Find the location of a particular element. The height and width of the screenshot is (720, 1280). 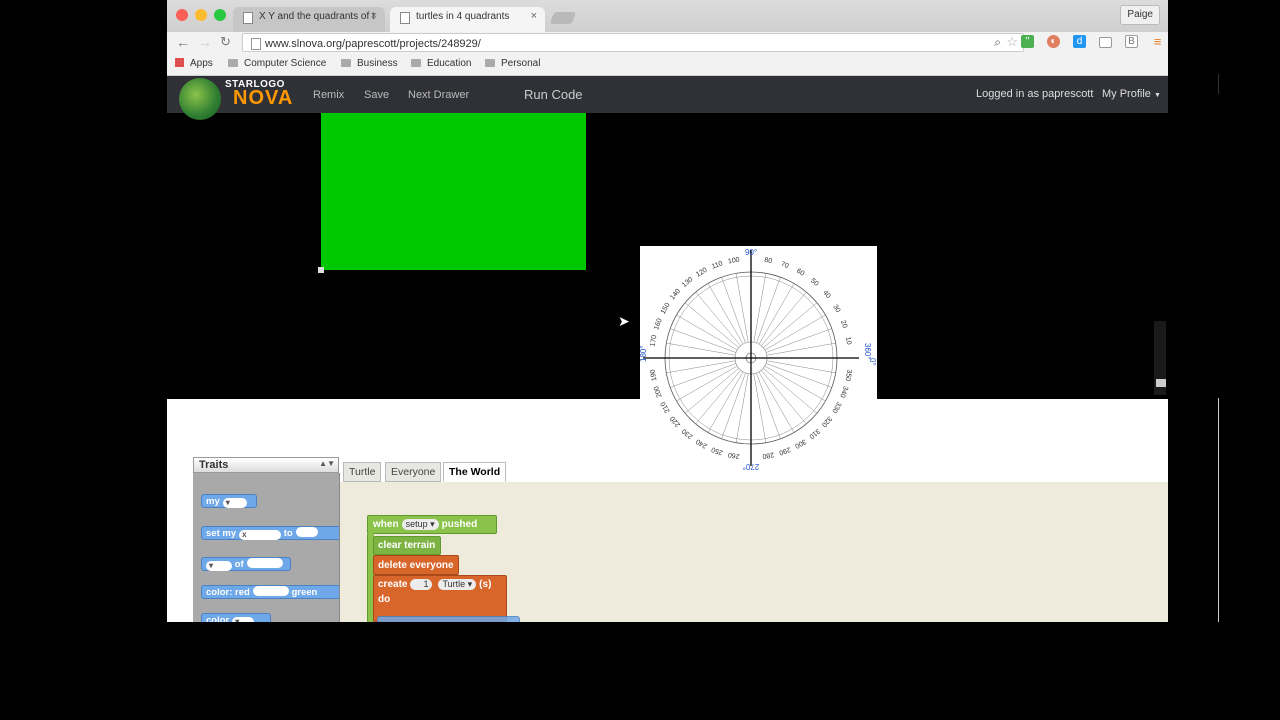

bookmark-label: Business is located at coordinates (377, 63).